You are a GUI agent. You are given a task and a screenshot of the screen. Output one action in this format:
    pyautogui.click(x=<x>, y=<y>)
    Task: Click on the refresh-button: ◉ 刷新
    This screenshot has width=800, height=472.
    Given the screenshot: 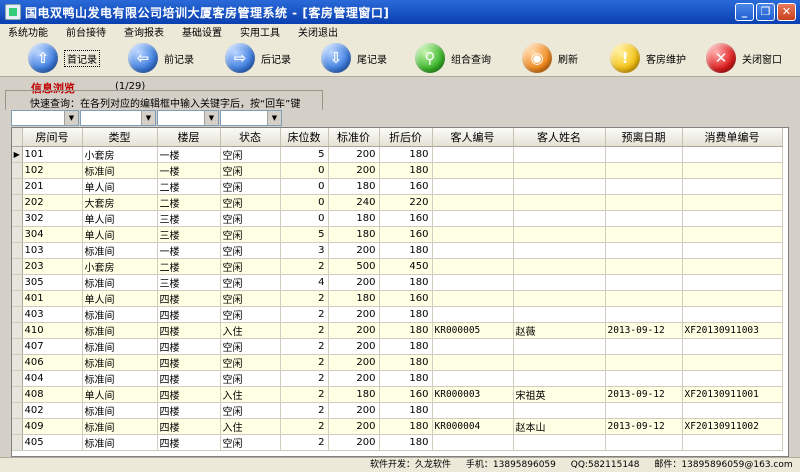 What is the action you would take?
    pyautogui.click(x=550, y=58)
    